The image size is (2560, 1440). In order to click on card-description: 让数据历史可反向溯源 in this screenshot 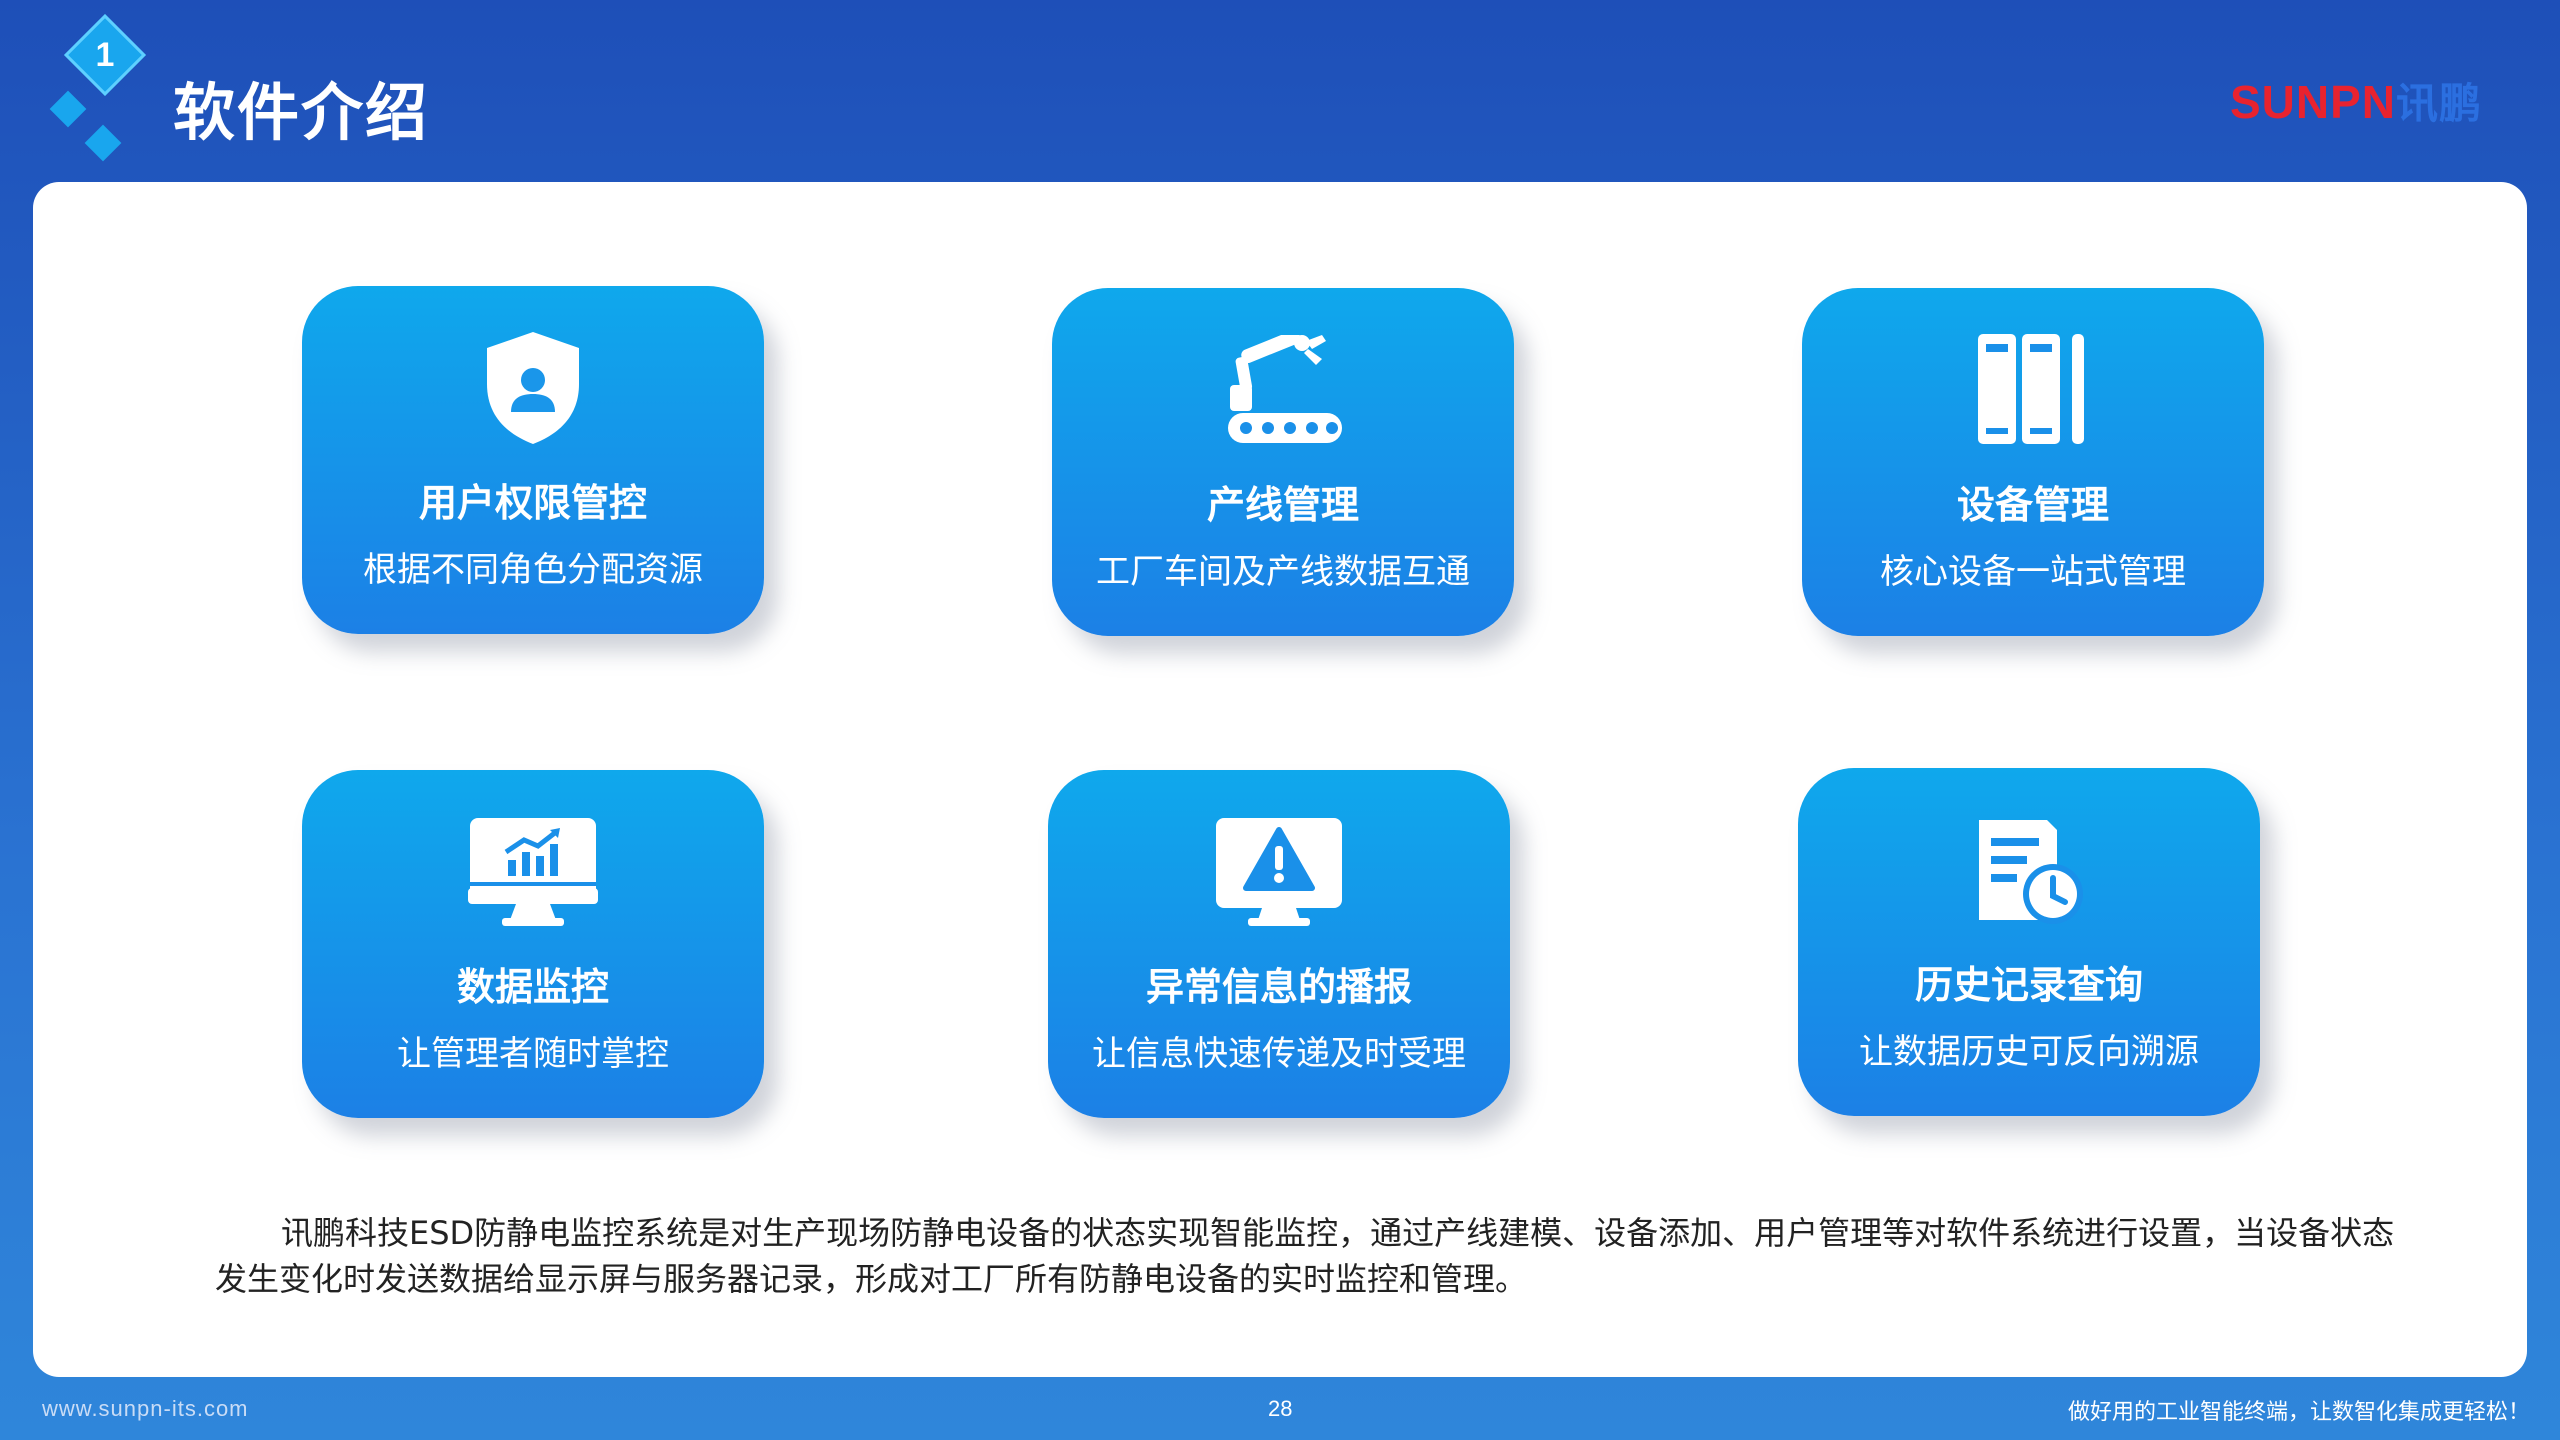, I will do `click(2029, 1052)`.